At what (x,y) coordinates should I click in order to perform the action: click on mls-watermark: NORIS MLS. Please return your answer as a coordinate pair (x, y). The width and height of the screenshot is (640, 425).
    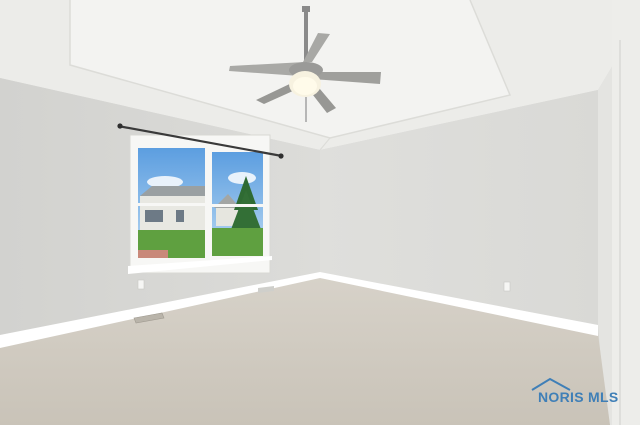
    Looking at the image, I should click on (580, 392).